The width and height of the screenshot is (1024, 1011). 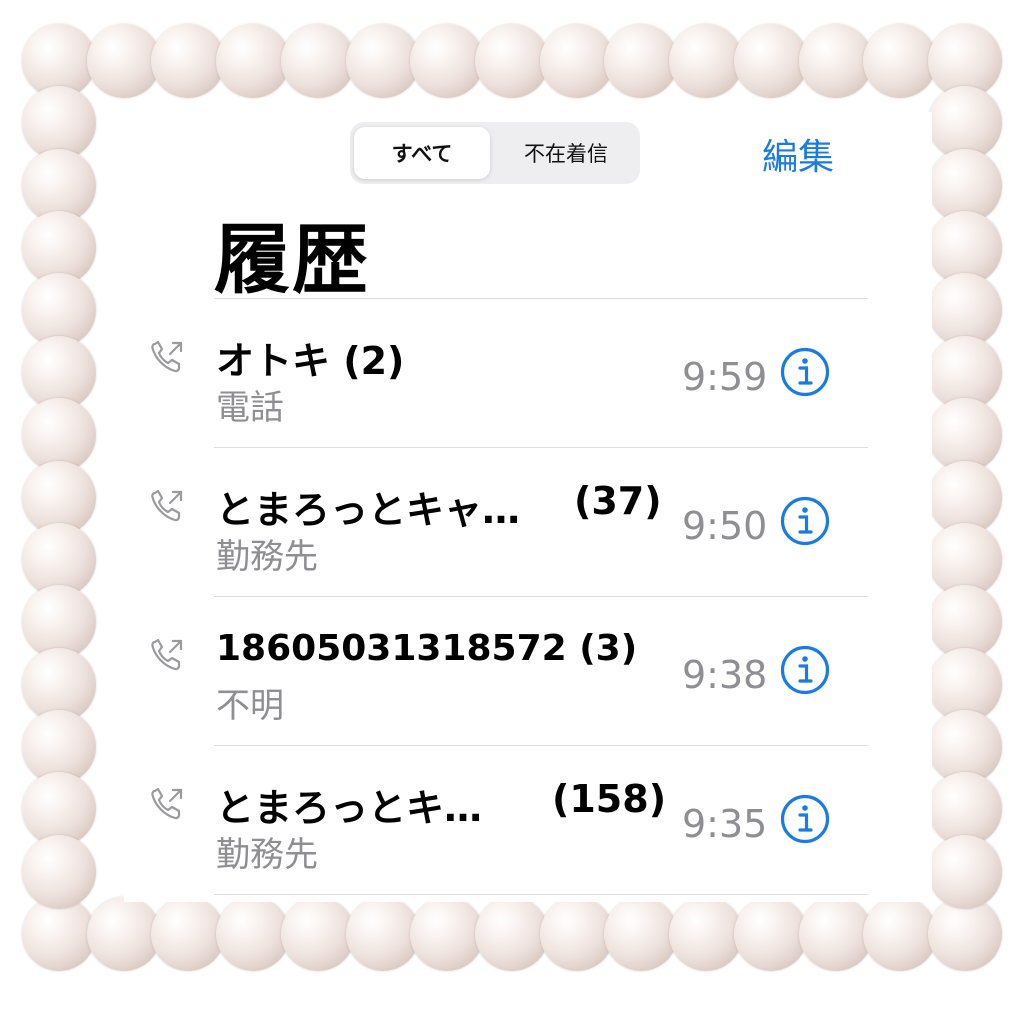 What do you see at coordinates (310, 361) in the screenshot?
I see `caller-name: オトキ (2)` at bounding box center [310, 361].